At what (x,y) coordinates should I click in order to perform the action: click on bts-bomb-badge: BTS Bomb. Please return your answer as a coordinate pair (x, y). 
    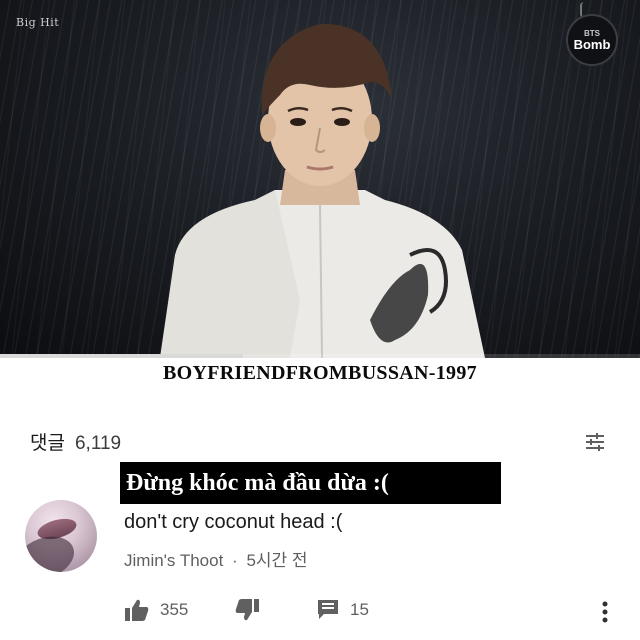
    Looking at the image, I should click on (592, 40).